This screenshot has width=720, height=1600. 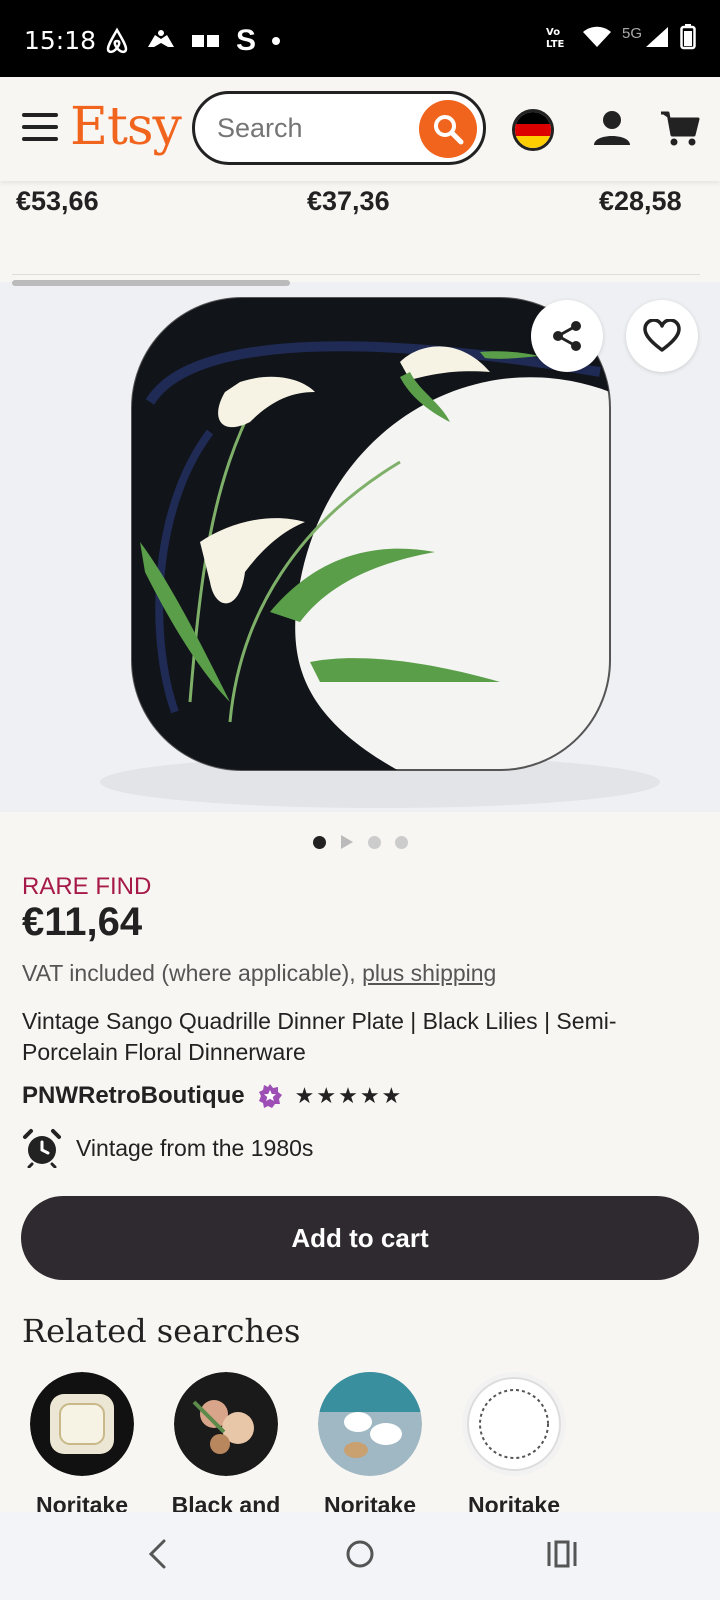 I want to click on svg-text: Vo, so click(x=553, y=32).